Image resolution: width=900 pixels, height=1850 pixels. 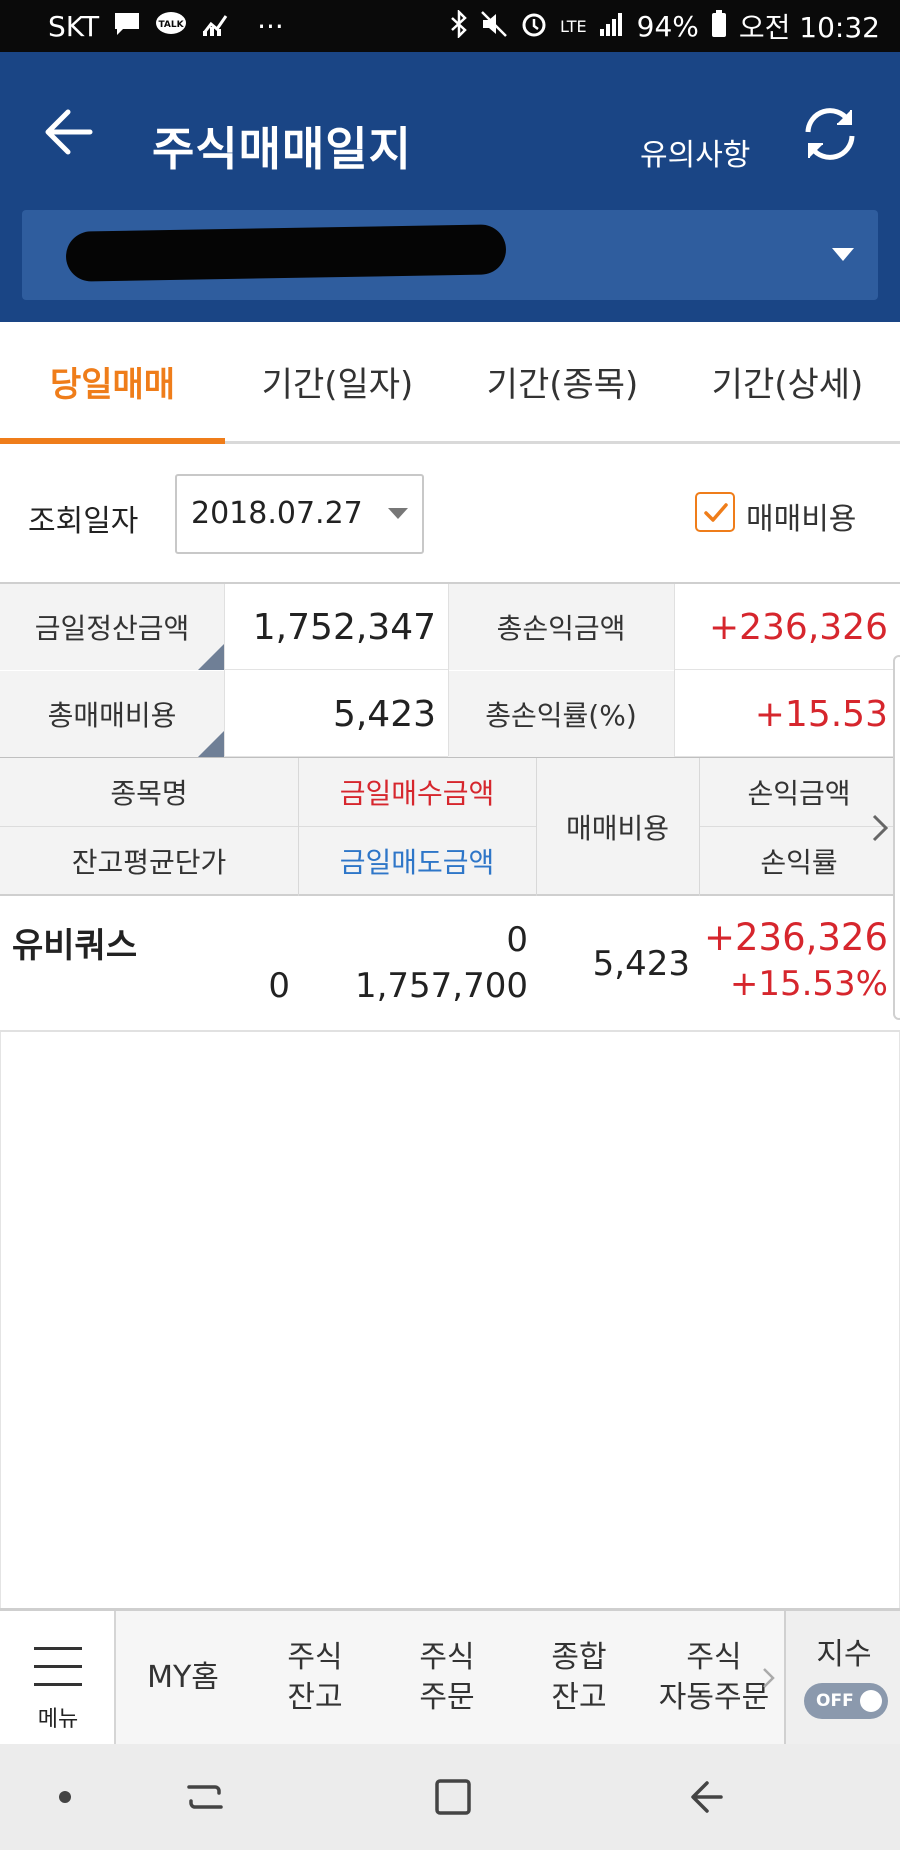 What do you see at coordinates (149, 793) in the screenshot?
I see `header-stock-name: 종목명` at bounding box center [149, 793].